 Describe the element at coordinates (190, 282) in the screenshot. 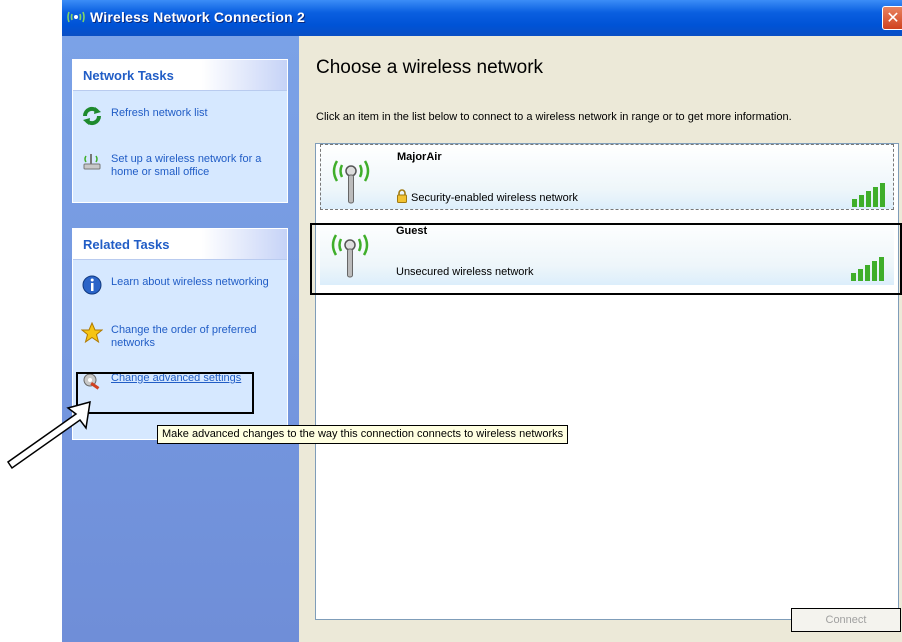

I see `learn-wireless-label: Learn about wireless networking` at that location.